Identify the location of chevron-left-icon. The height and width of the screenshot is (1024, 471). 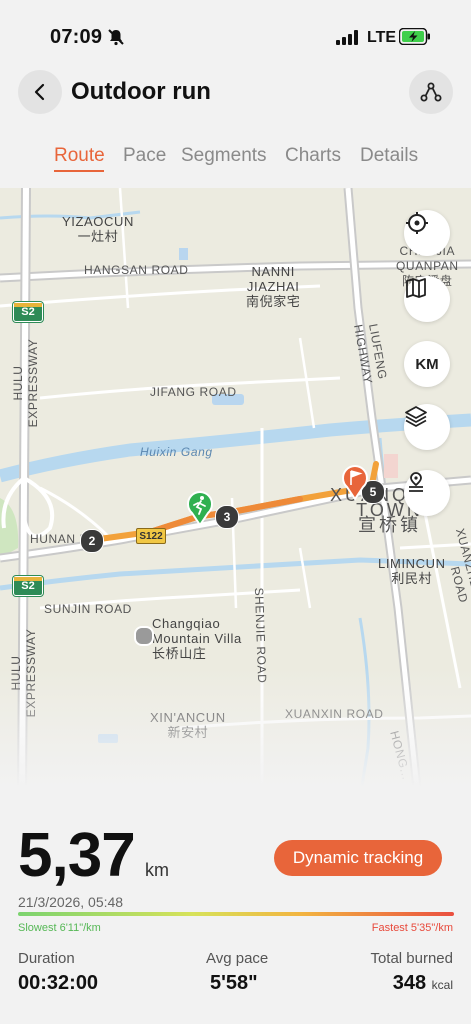
(39, 92).